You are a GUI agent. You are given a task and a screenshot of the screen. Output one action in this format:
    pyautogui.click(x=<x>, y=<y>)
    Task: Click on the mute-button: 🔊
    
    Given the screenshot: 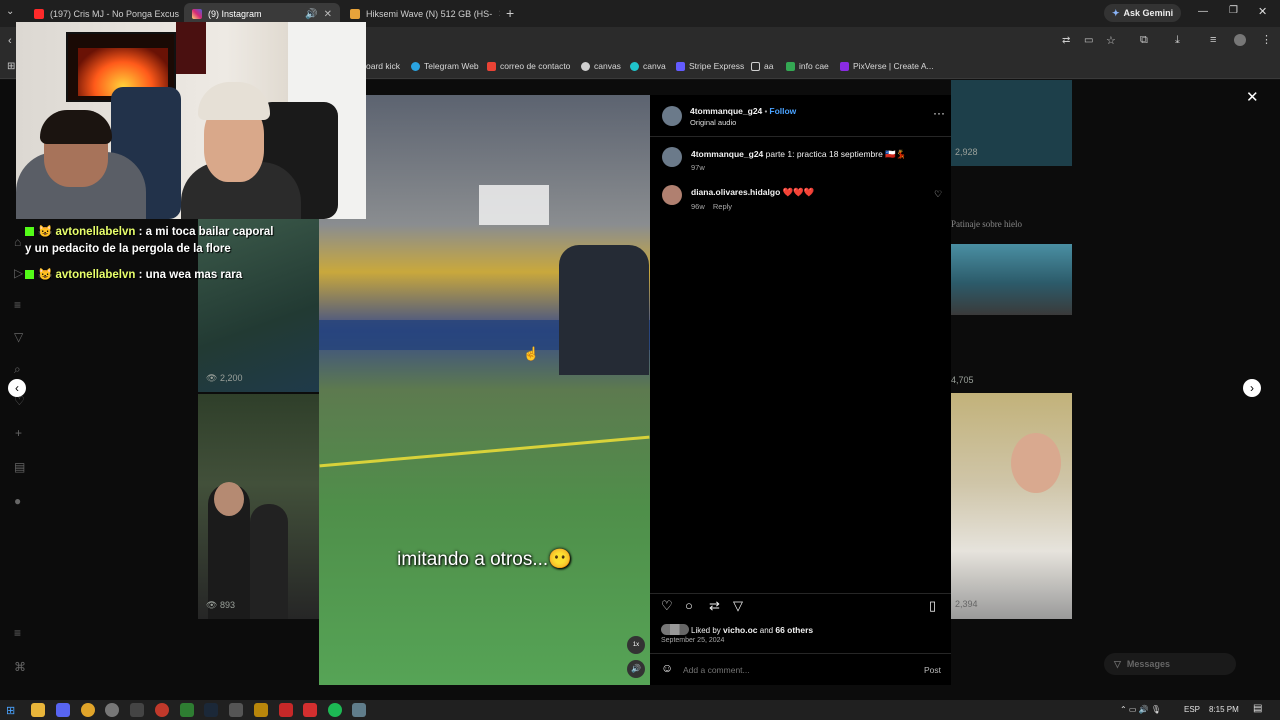 What is the action you would take?
    pyautogui.click(x=636, y=669)
    